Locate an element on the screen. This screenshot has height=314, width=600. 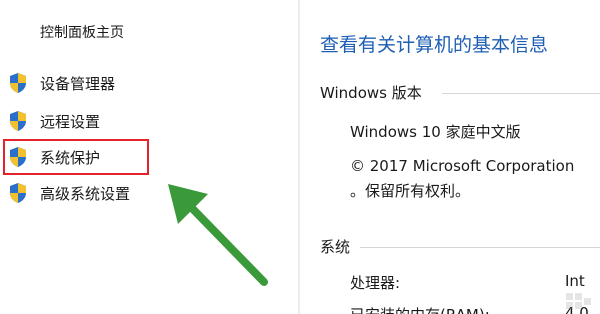
sidebar-item-label: 高级系统设置 is located at coordinates (85, 193).